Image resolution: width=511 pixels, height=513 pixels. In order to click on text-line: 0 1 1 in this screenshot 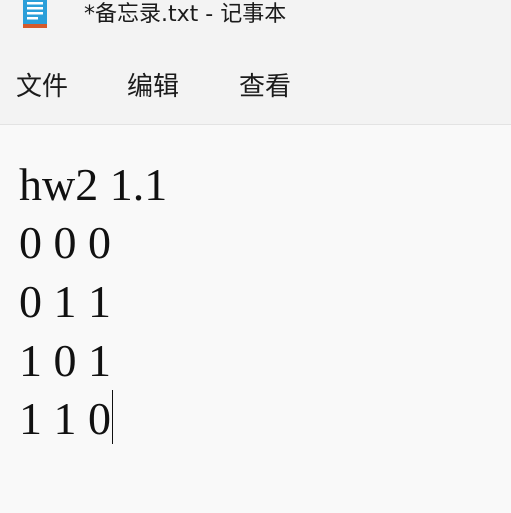, I will do `click(65, 302)`.